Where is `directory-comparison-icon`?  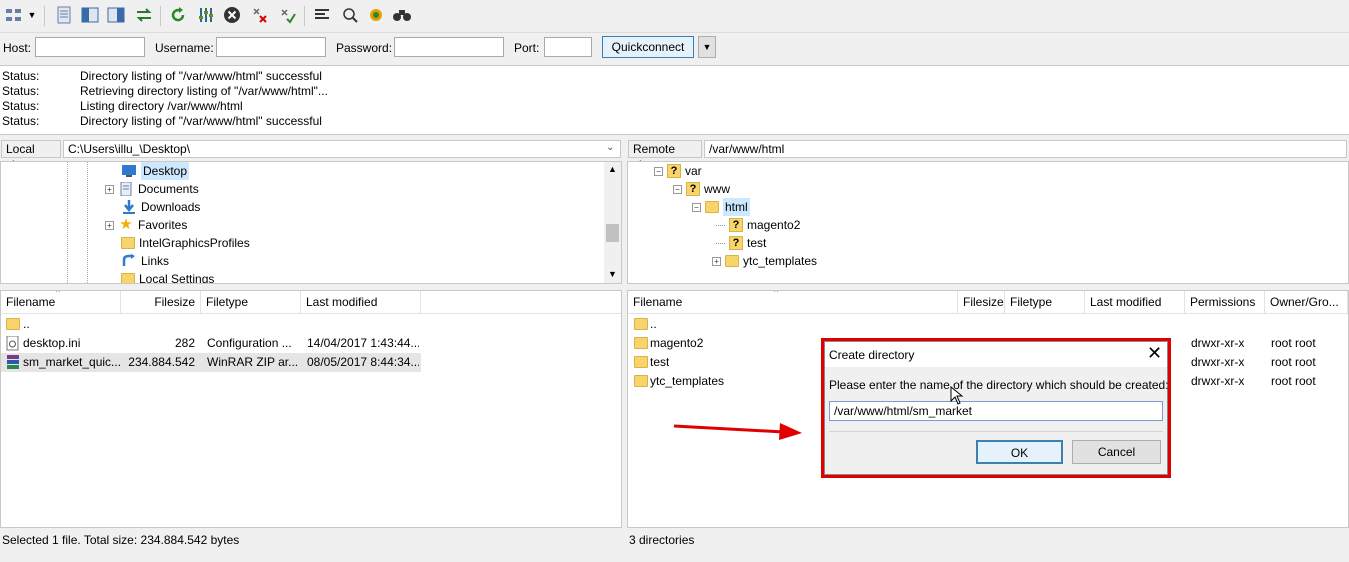 directory-comparison-icon is located at coordinates (322, 15).